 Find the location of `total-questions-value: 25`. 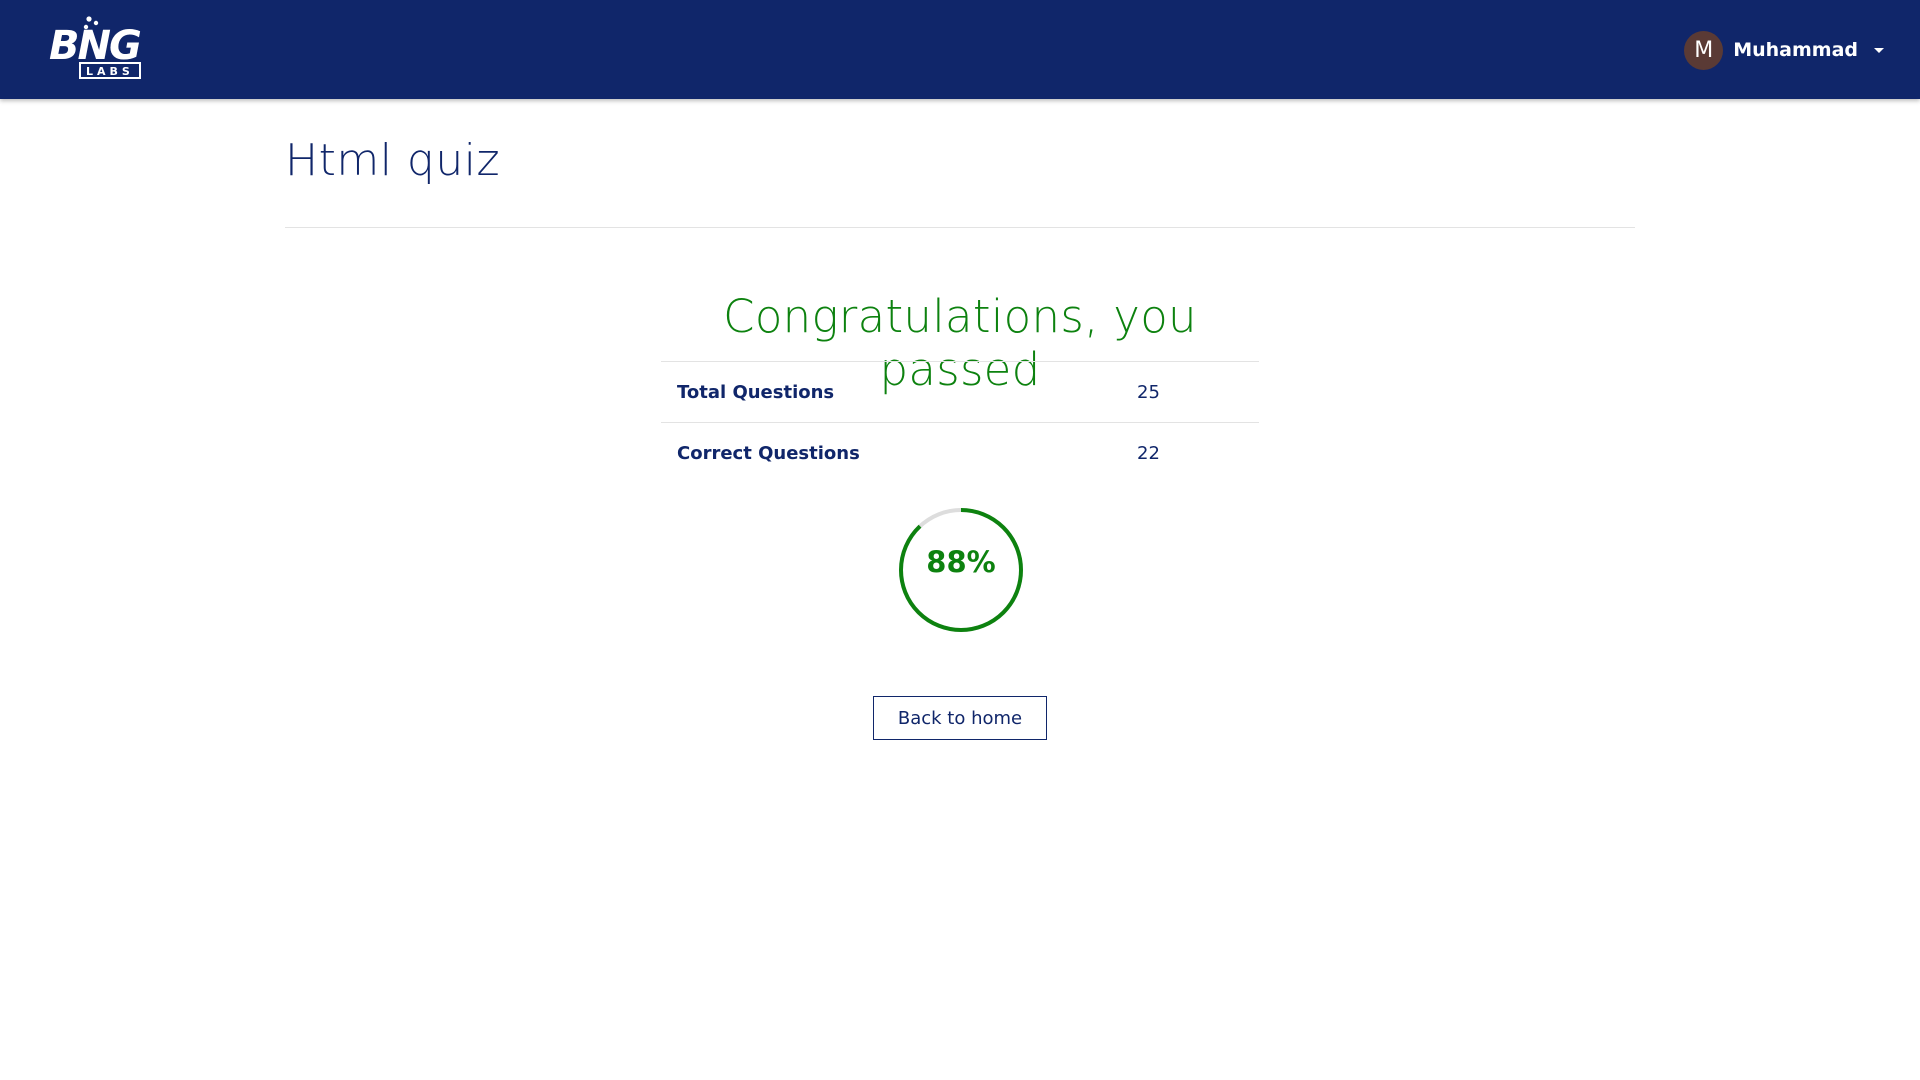

total-questions-value: 25 is located at coordinates (1198, 392).